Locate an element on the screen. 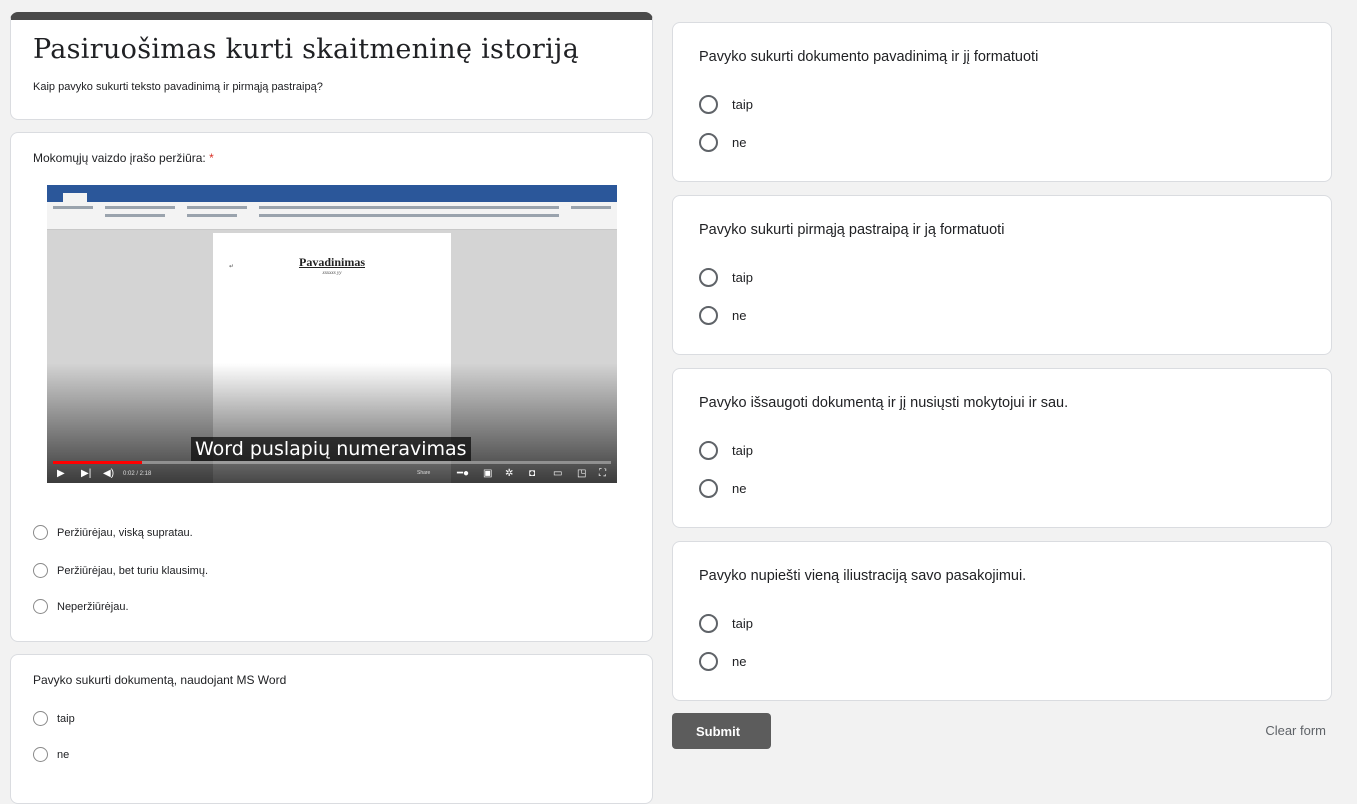 The image size is (1357, 804). doc-heading: Pavadinimas is located at coordinates (331, 262).